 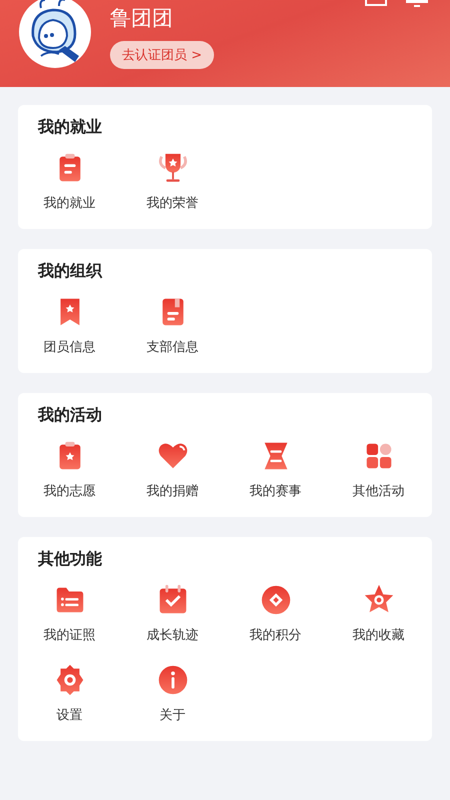 What do you see at coordinates (173, 716) in the screenshot?
I see `menu-item-label: 关于` at bounding box center [173, 716].